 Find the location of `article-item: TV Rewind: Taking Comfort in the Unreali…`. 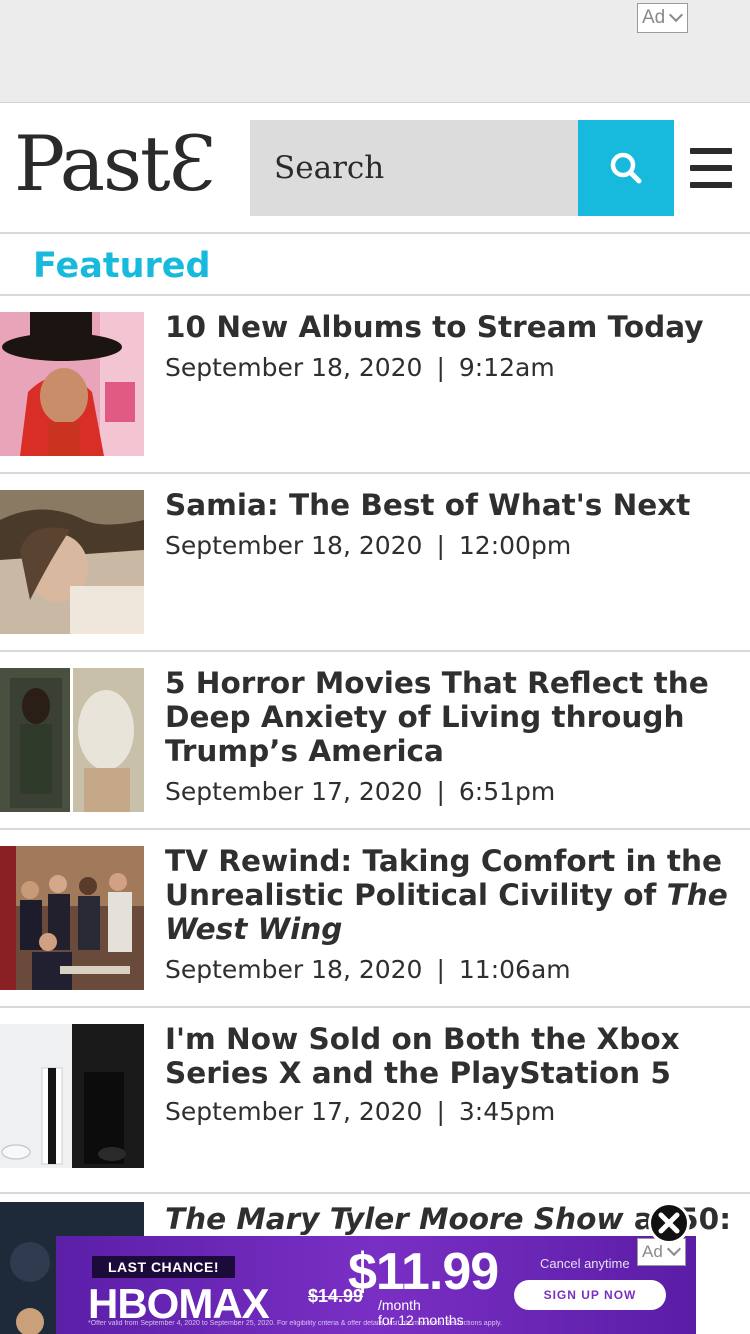

article-item: TV Rewind: Taking Comfort in the Unreali… is located at coordinates (375, 919).